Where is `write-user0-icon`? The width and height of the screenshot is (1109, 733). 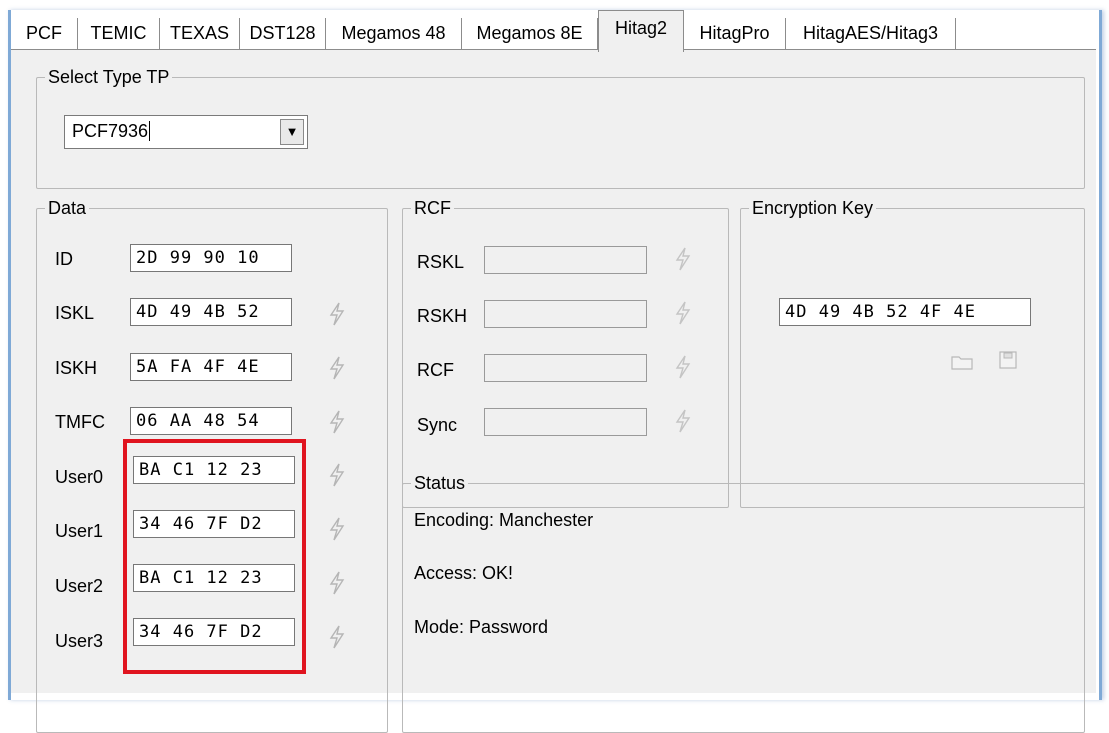
write-user0-icon is located at coordinates (337, 475).